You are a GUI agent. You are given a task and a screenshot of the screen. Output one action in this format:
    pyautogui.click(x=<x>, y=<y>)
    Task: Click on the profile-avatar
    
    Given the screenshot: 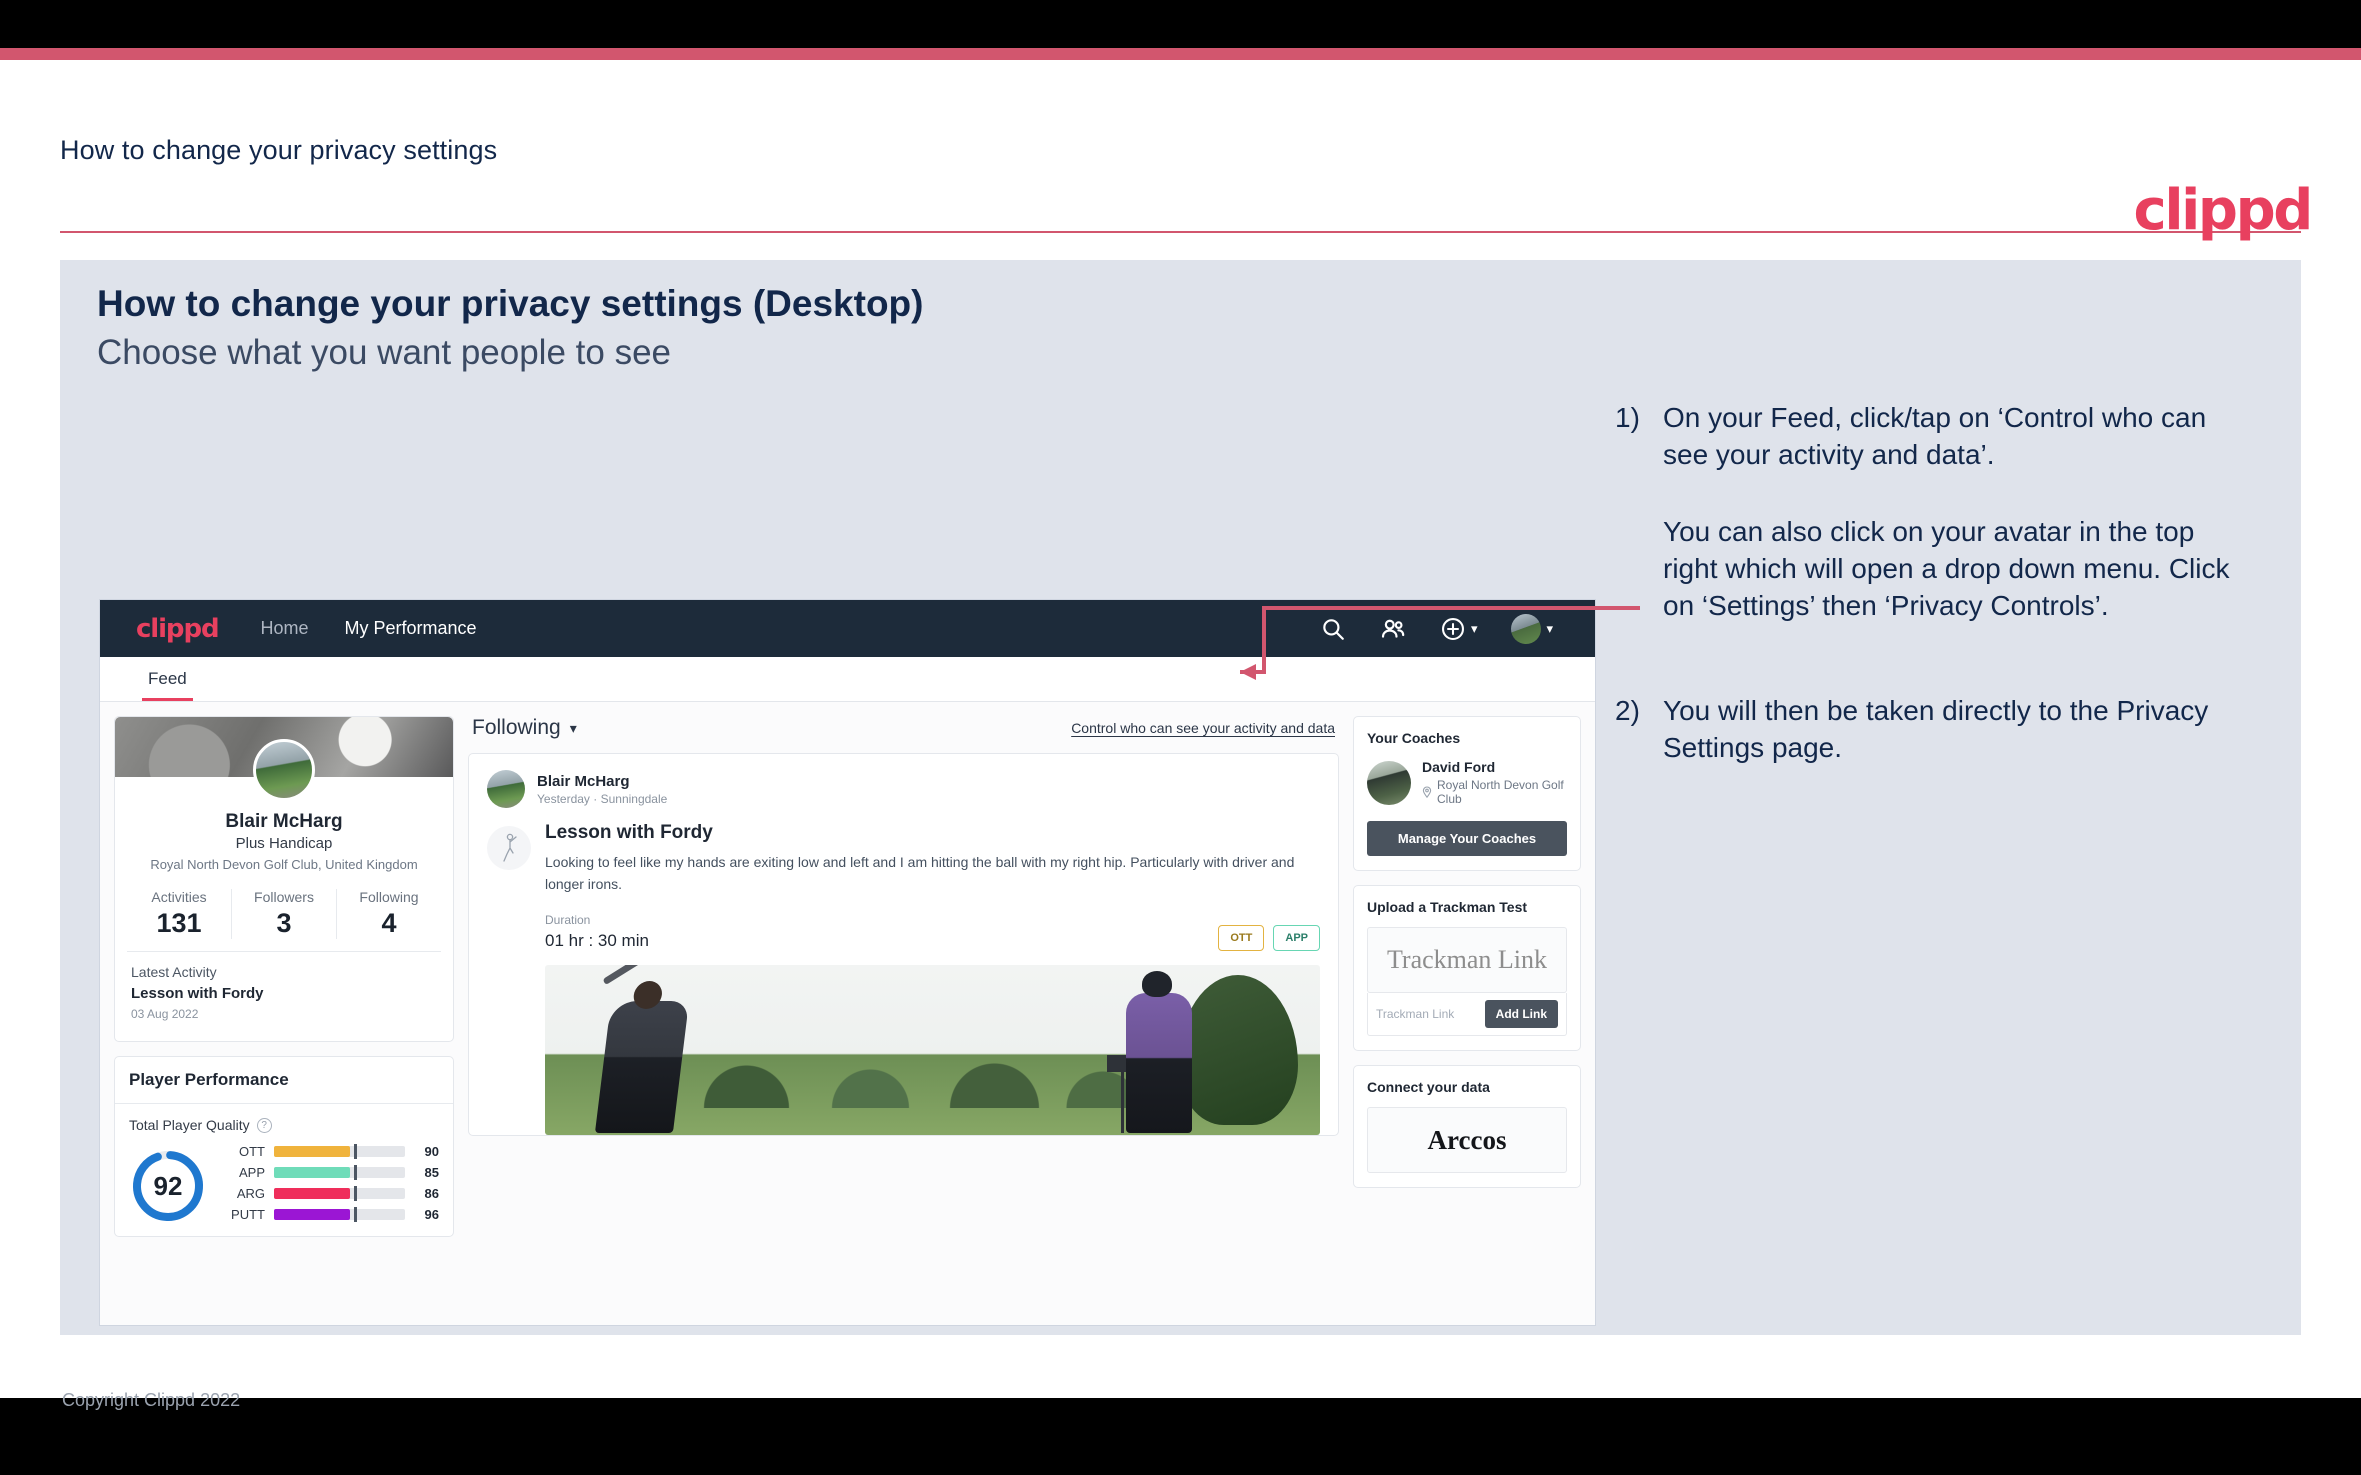 What is the action you would take?
    pyautogui.click(x=284, y=770)
    